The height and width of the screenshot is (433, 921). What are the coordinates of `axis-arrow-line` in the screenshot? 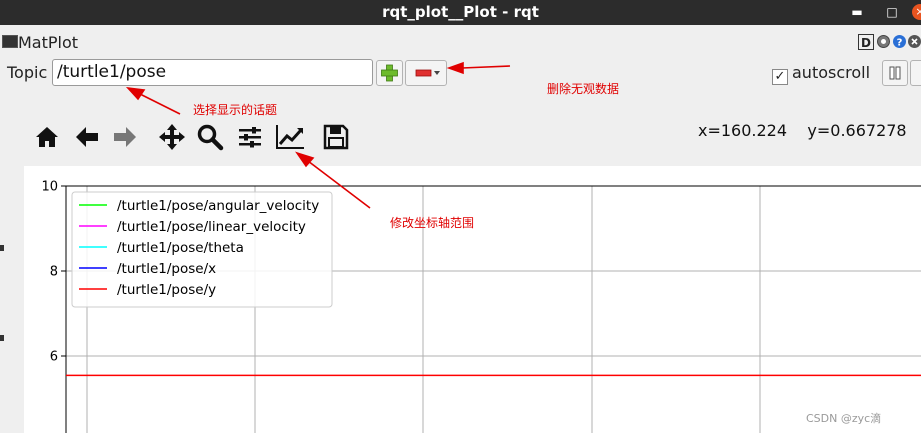 It's located at (339, 184).